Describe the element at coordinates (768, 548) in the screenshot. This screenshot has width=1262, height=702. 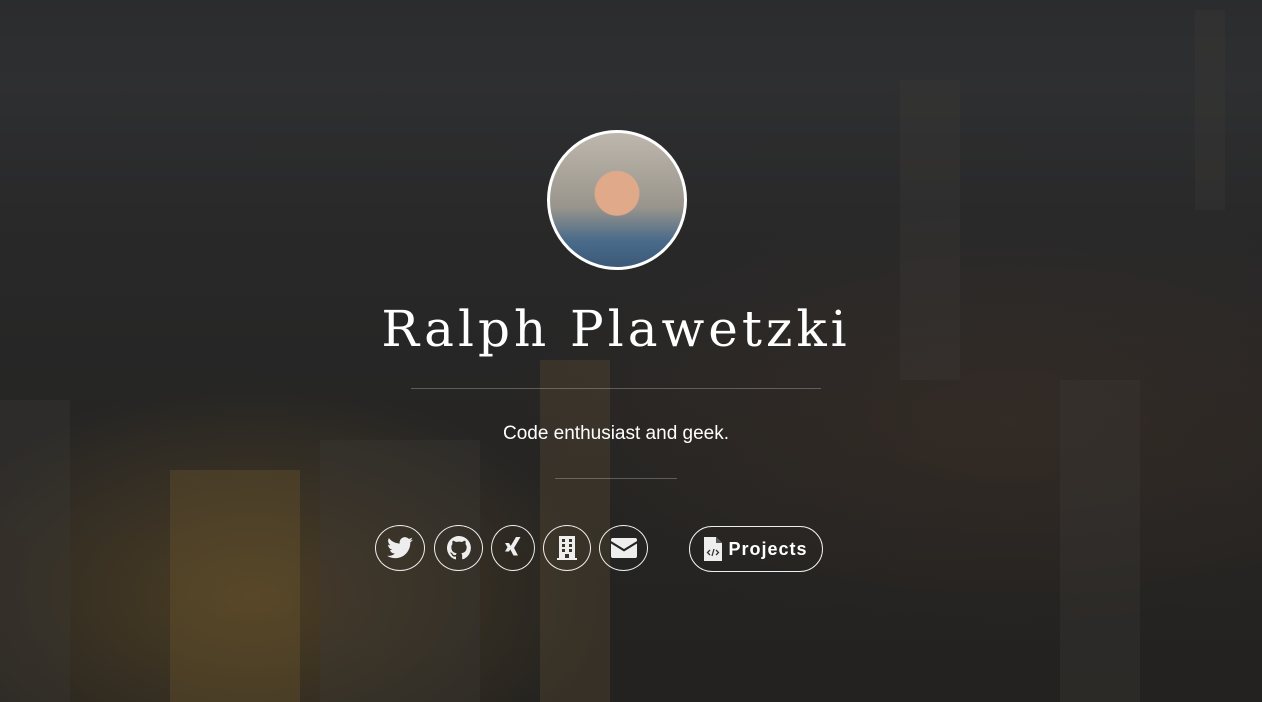
I see `projects-label: Projects` at that location.